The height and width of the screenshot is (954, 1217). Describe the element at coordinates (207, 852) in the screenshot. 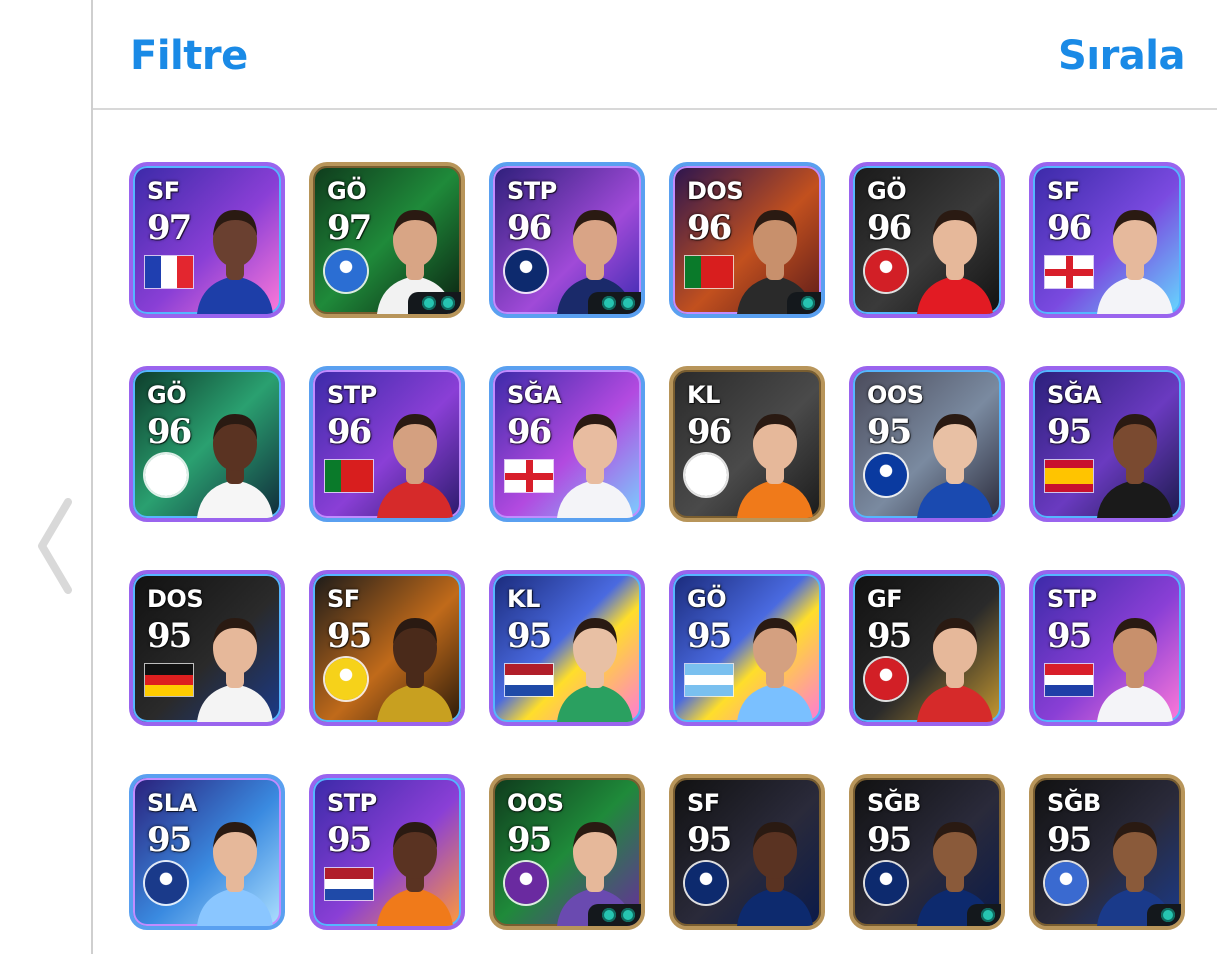

I see `player-card: SLA 95` at that location.